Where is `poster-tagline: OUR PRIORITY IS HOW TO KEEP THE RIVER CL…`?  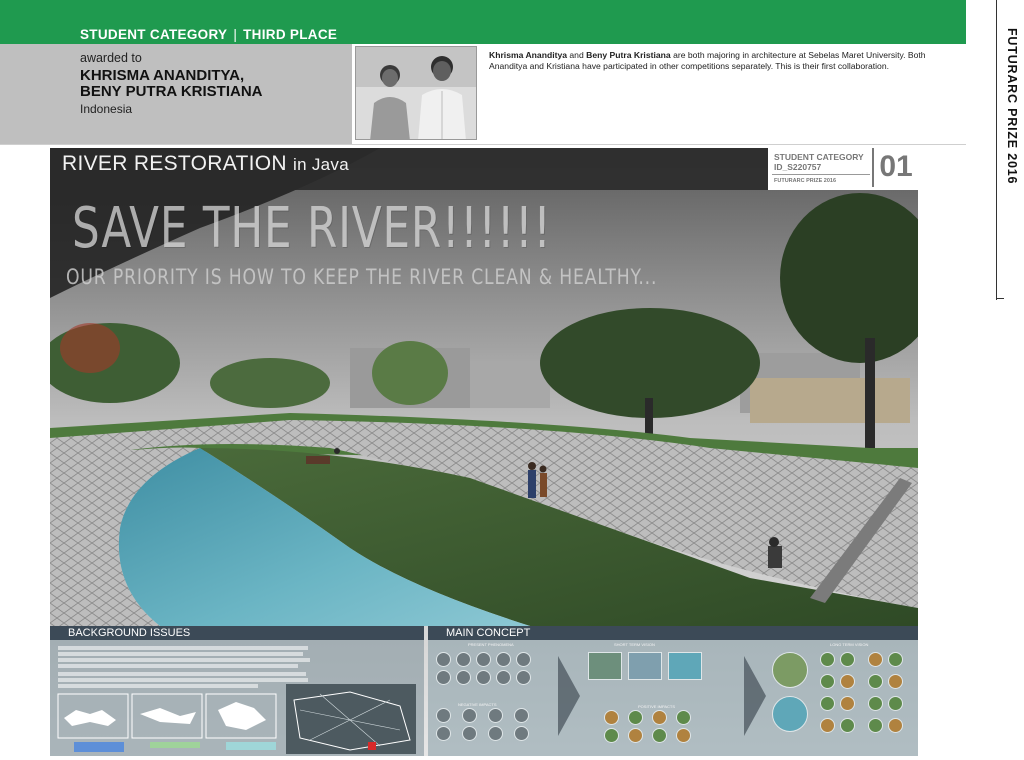 poster-tagline: OUR PRIORITY IS HOW TO KEEP THE RIVER CL… is located at coordinates (362, 277).